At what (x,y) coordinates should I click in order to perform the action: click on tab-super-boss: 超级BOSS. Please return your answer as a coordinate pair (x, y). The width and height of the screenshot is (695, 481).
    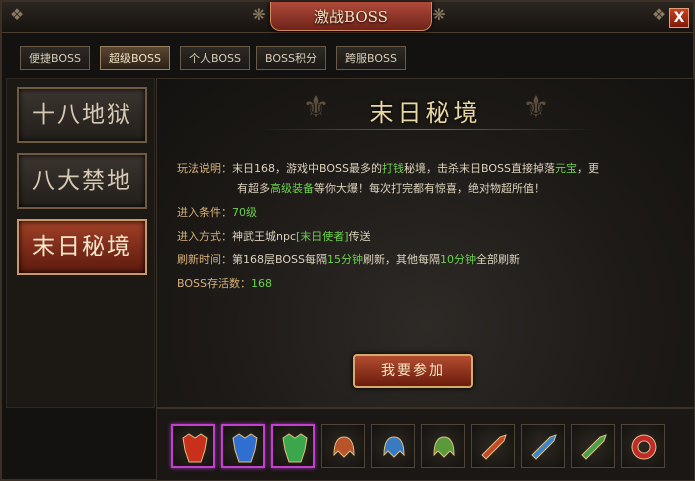
    Looking at the image, I should click on (135, 58).